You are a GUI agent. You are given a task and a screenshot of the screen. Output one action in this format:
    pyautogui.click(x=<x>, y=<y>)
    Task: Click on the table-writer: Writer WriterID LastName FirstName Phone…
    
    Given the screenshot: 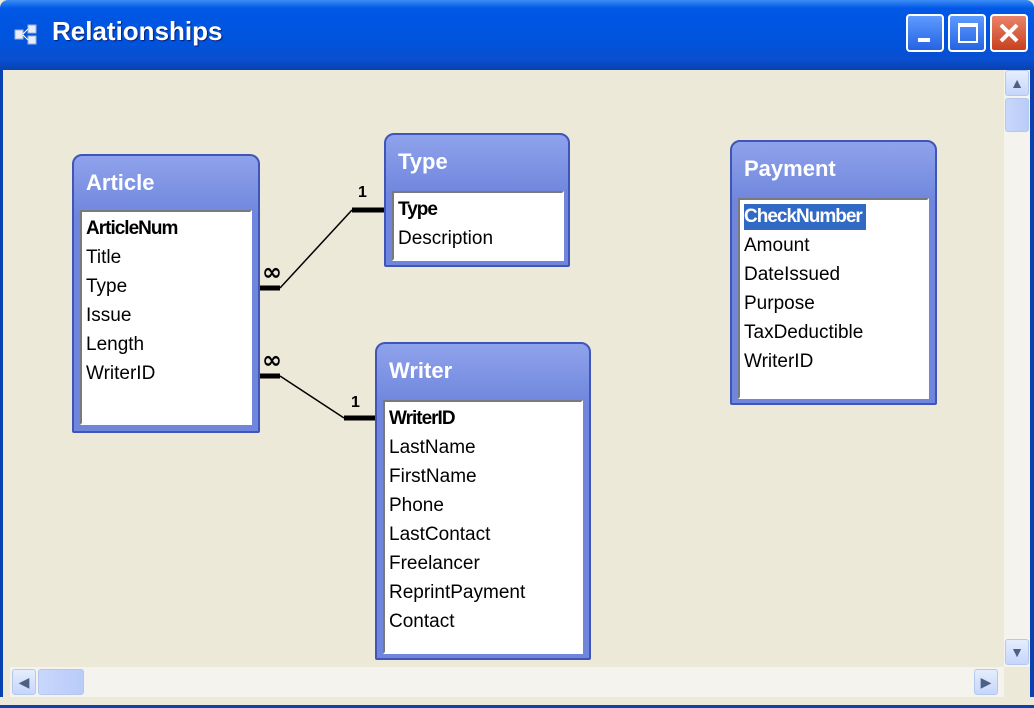 What is the action you would take?
    pyautogui.click(x=483, y=501)
    